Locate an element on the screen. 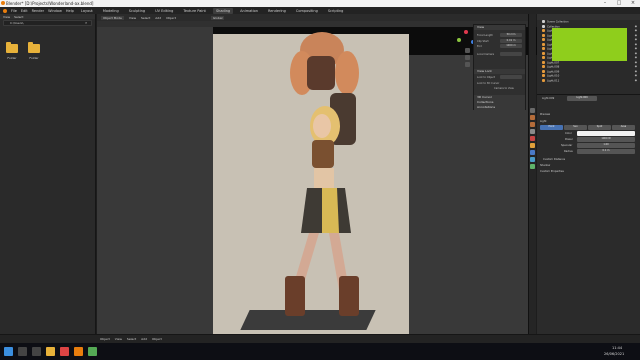  radius-field: 0.1 m is located at coordinates (606, 151).